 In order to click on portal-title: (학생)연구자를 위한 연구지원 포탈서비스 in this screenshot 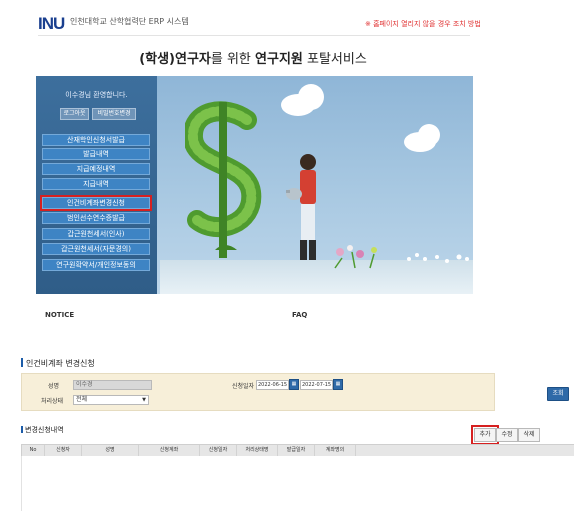, I will do `click(253, 57)`.